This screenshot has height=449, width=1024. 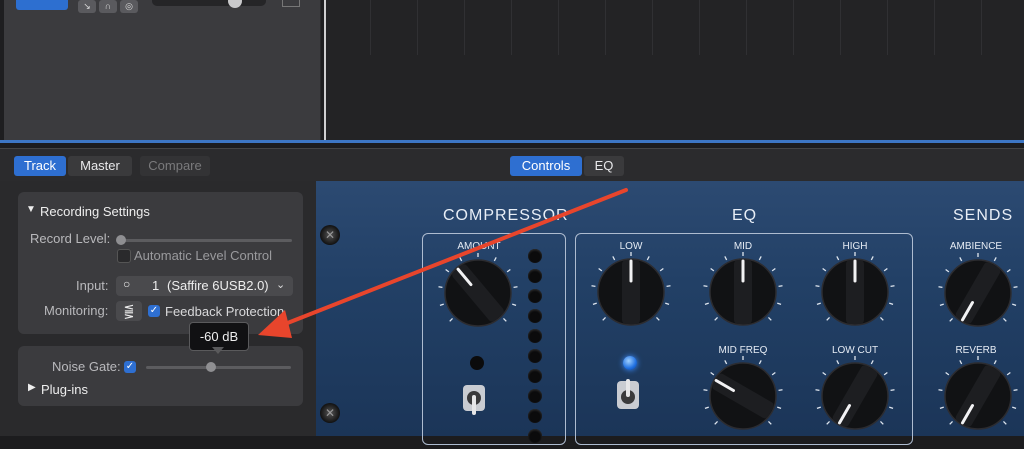 I want to click on noise-gate-slider, so click(x=218, y=367).